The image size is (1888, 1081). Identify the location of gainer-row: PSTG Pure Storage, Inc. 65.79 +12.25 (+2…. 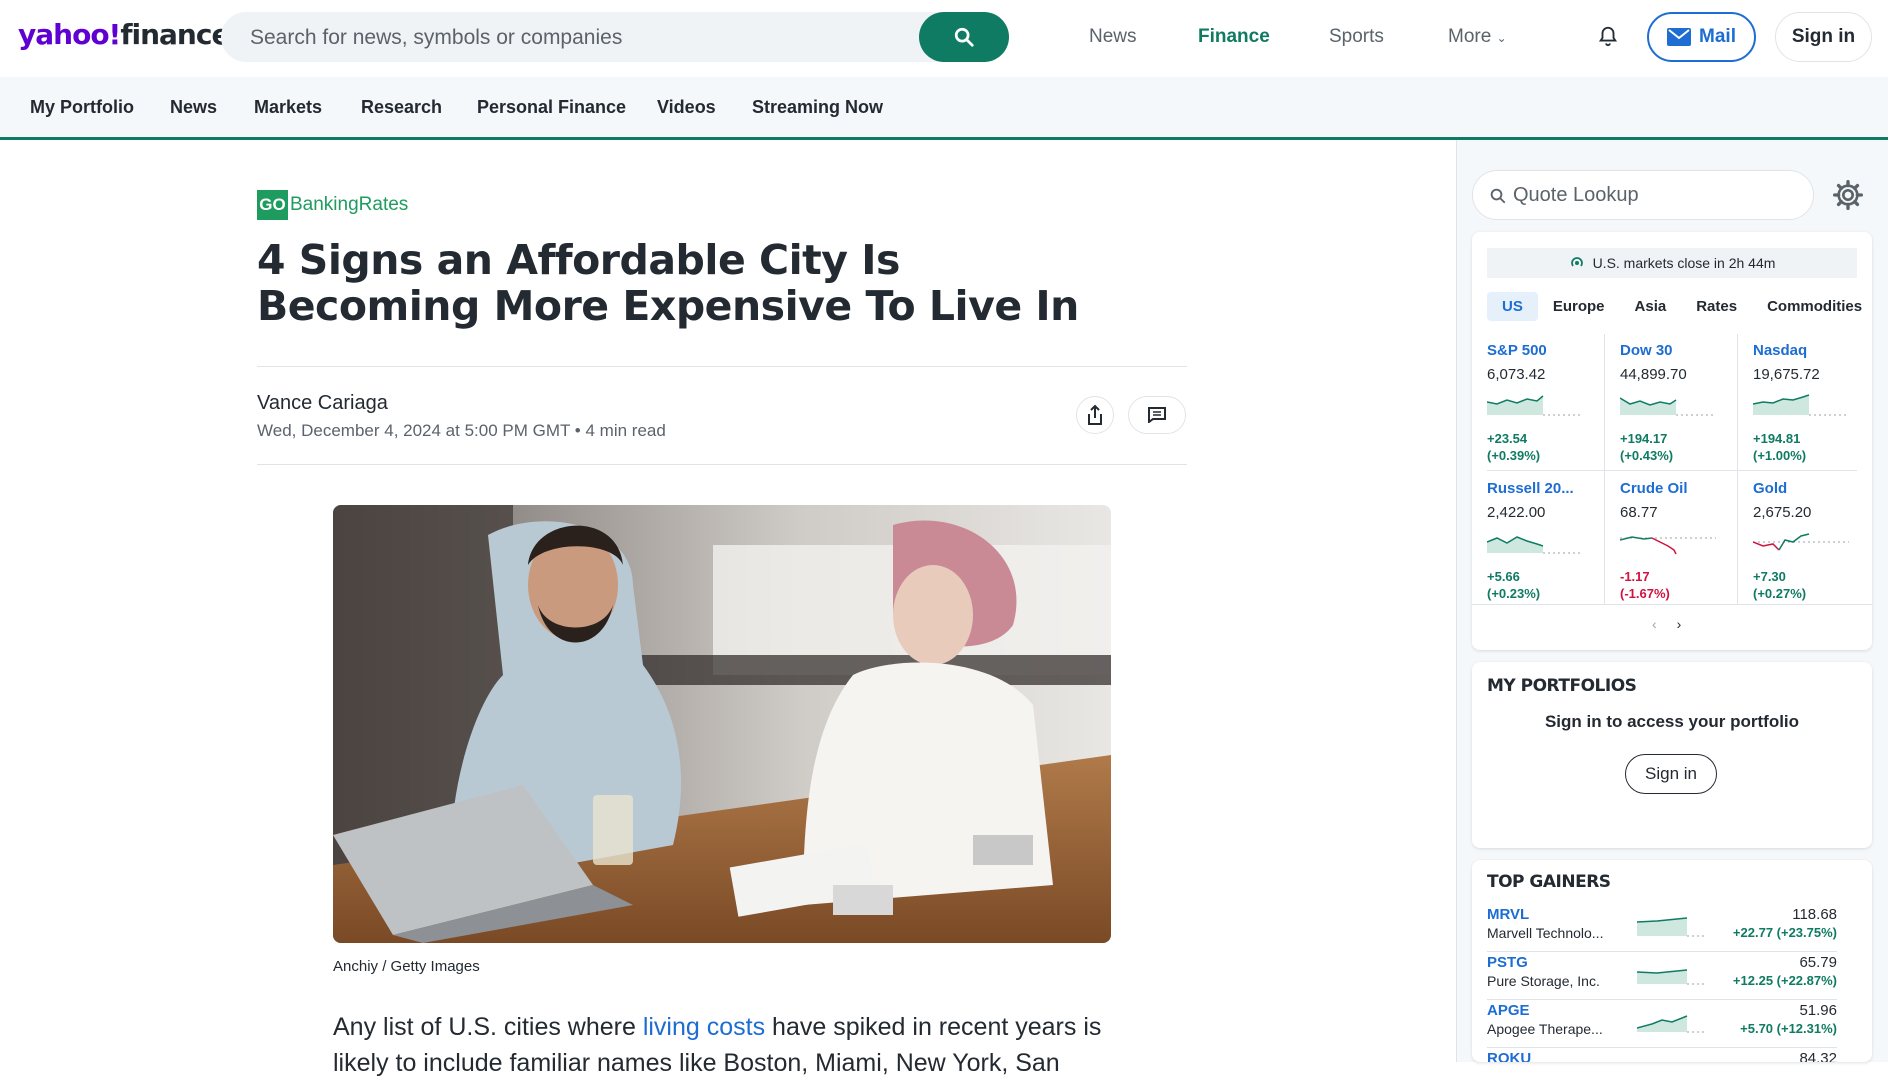
(1662, 976).